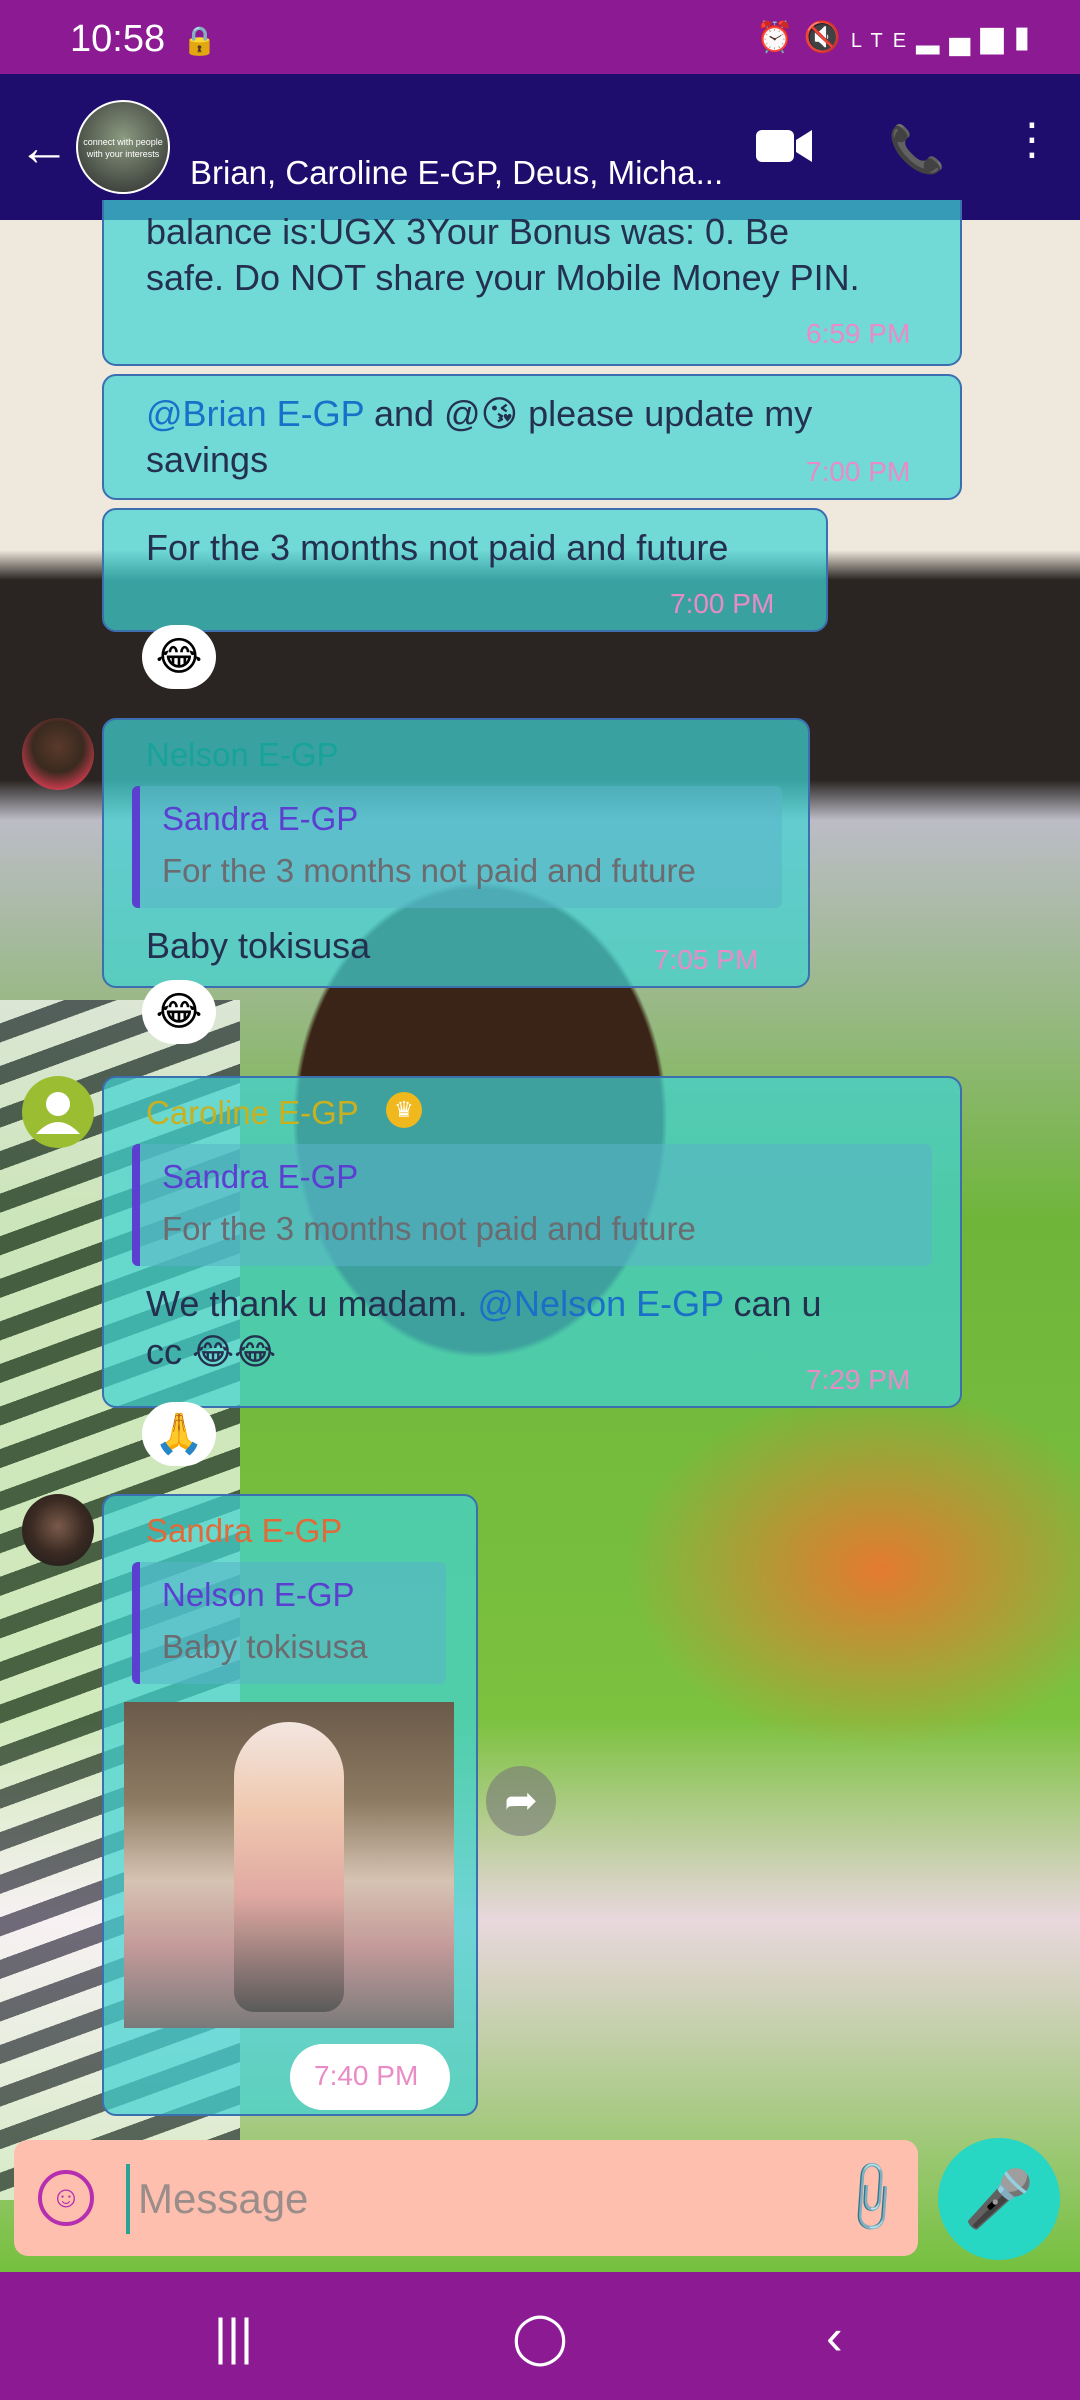  I want to click on alarm-icon: ⏰, so click(780, 37).